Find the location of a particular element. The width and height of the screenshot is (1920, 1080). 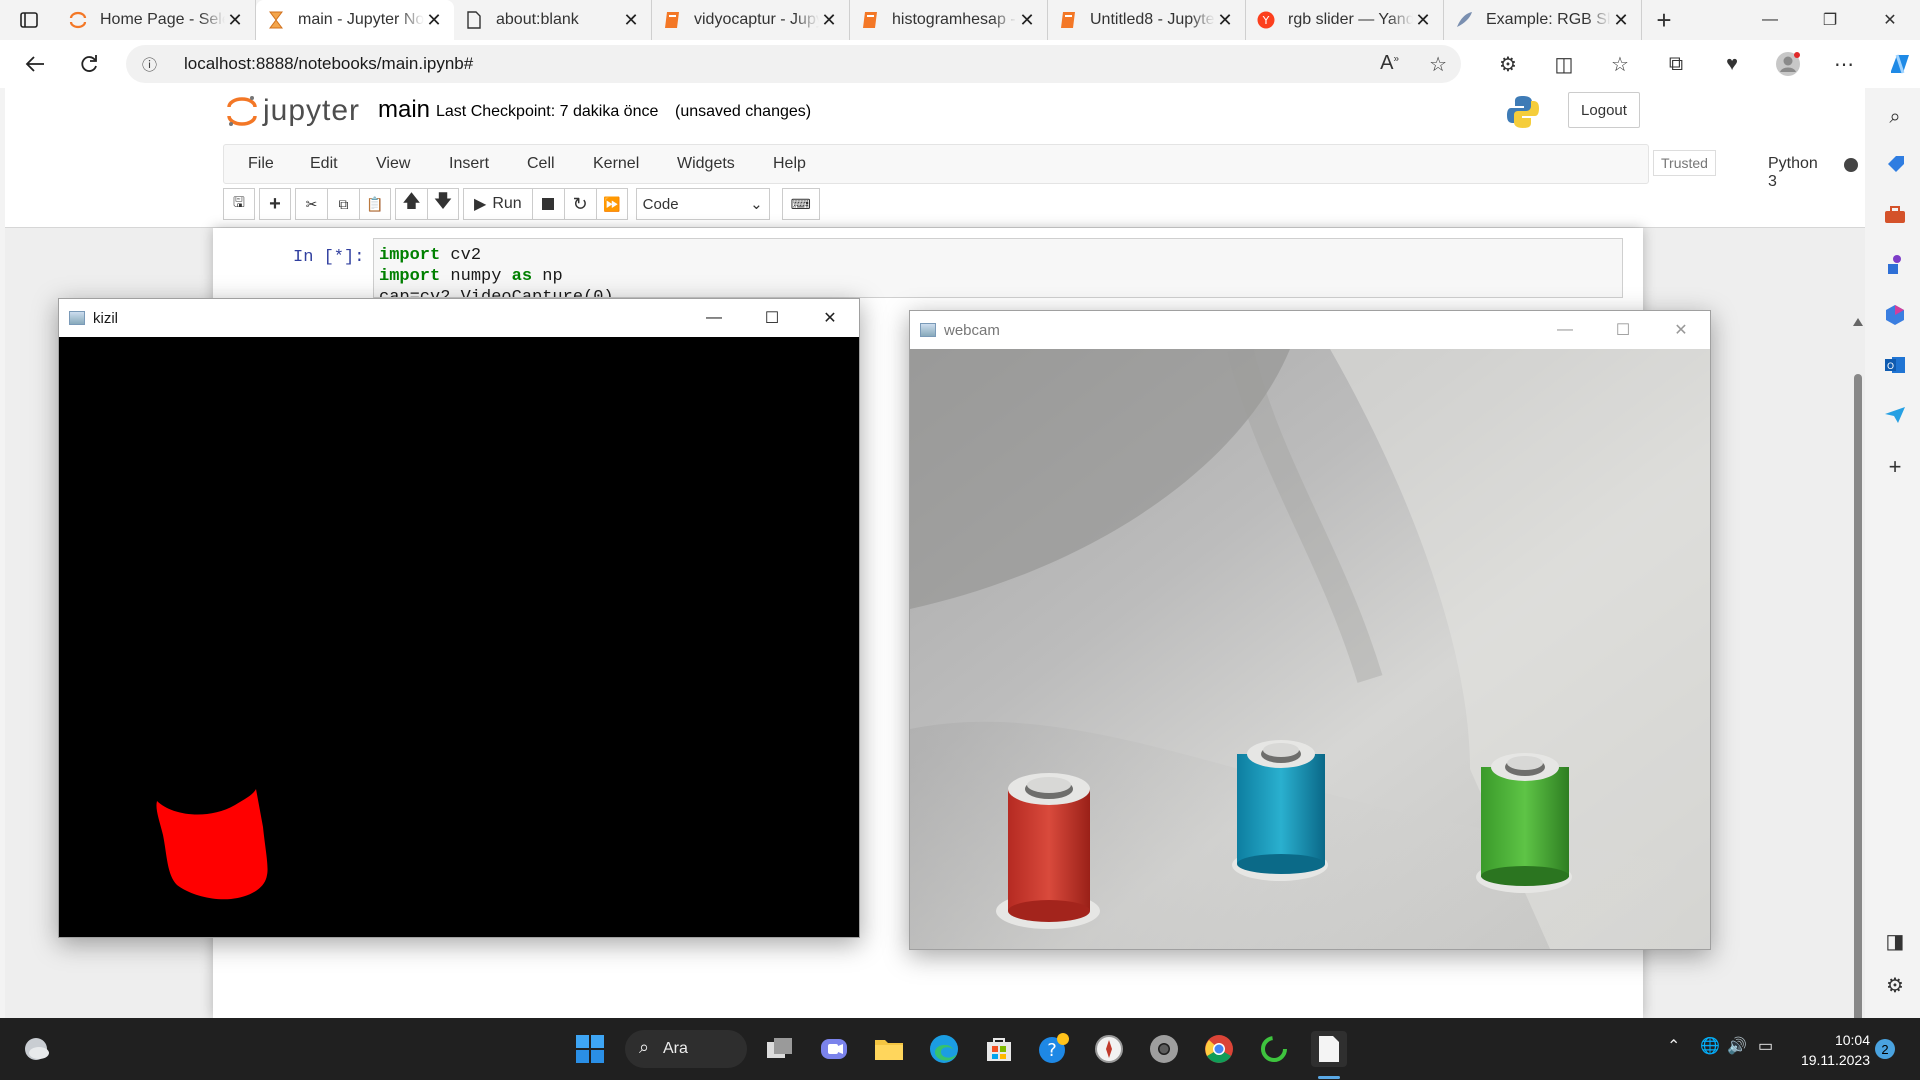

kernel-name: Python 3 is located at coordinates (1793, 173).